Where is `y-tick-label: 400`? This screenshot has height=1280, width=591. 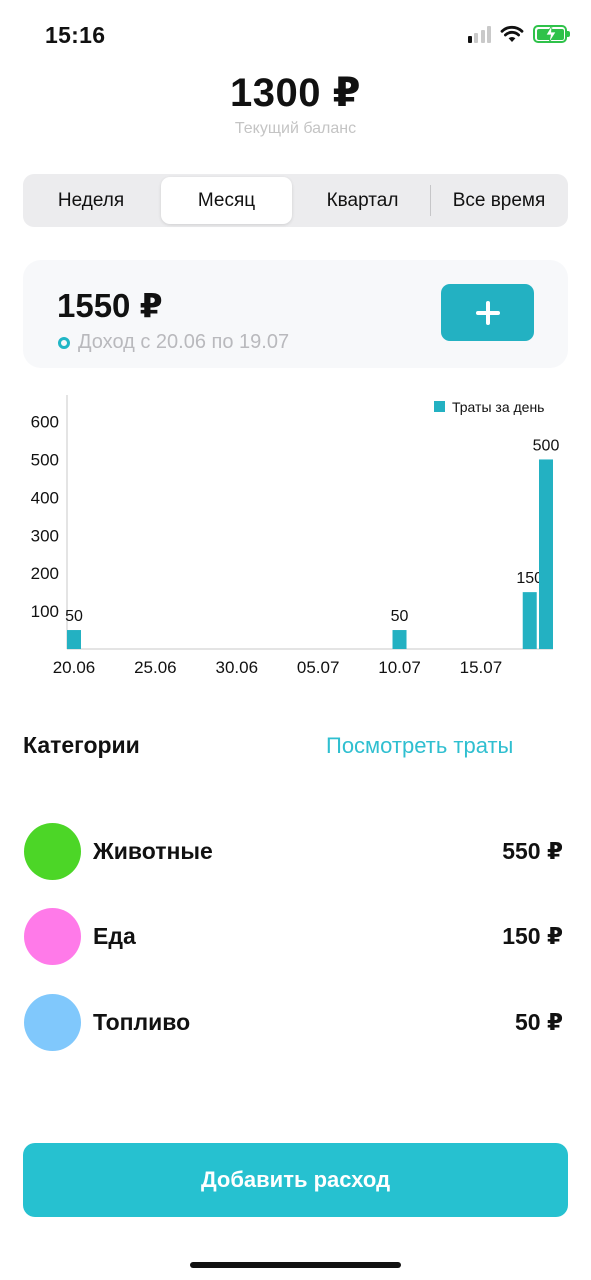
y-tick-label: 400 is located at coordinates (45, 497).